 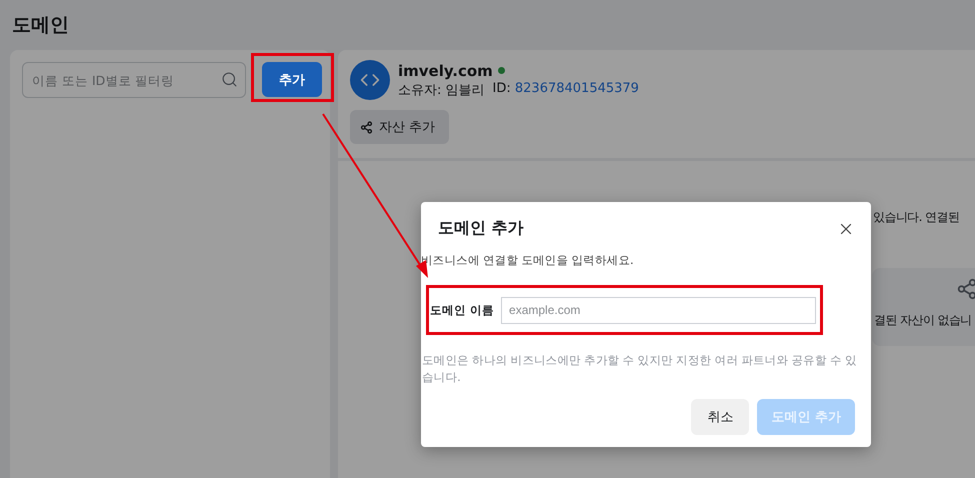 What do you see at coordinates (40, 25) in the screenshot?
I see `page-title: 도메인` at bounding box center [40, 25].